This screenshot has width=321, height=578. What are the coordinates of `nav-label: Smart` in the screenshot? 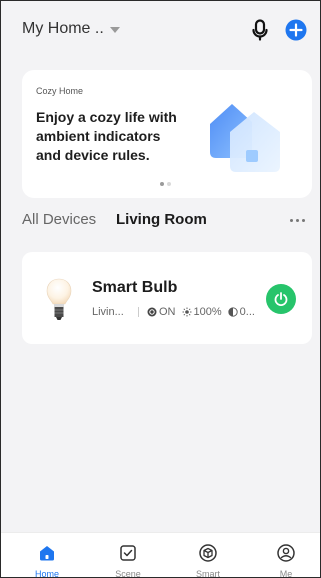 It's located at (207, 573).